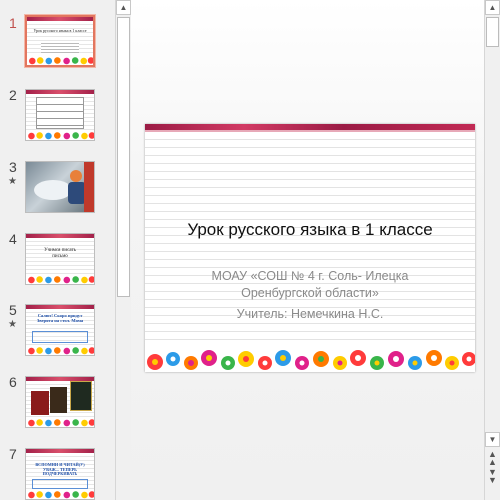  What do you see at coordinates (60, 47) in the screenshot?
I see `thumbnail-subtitle-lines` at bounding box center [60, 47].